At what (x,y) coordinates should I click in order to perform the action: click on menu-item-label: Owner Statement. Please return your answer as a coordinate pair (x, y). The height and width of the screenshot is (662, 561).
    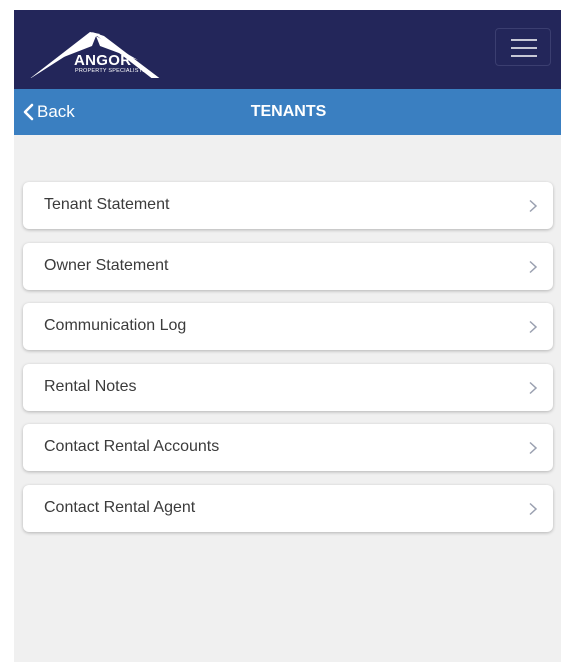
    Looking at the image, I should click on (106, 265).